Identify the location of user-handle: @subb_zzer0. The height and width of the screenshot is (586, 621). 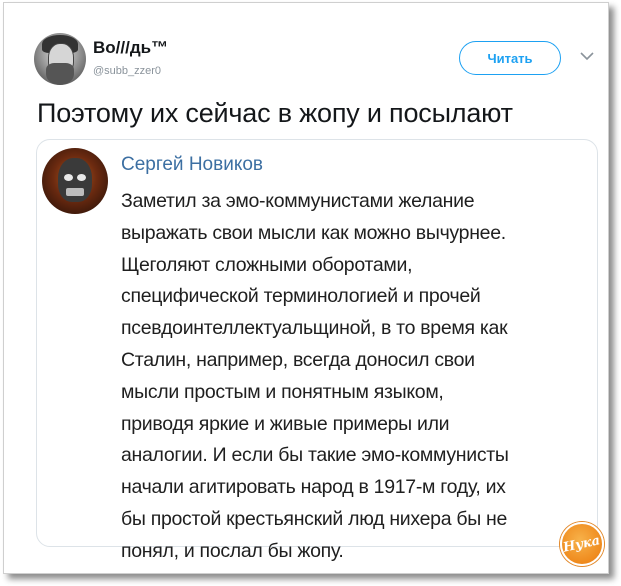
(127, 71).